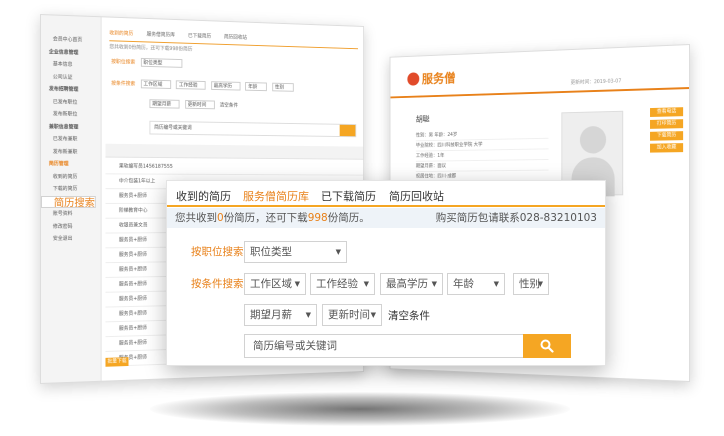 The height and width of the screenshot is (436, 724). I want to click on sidebar-item: 下载的简历, so click(71, 189).